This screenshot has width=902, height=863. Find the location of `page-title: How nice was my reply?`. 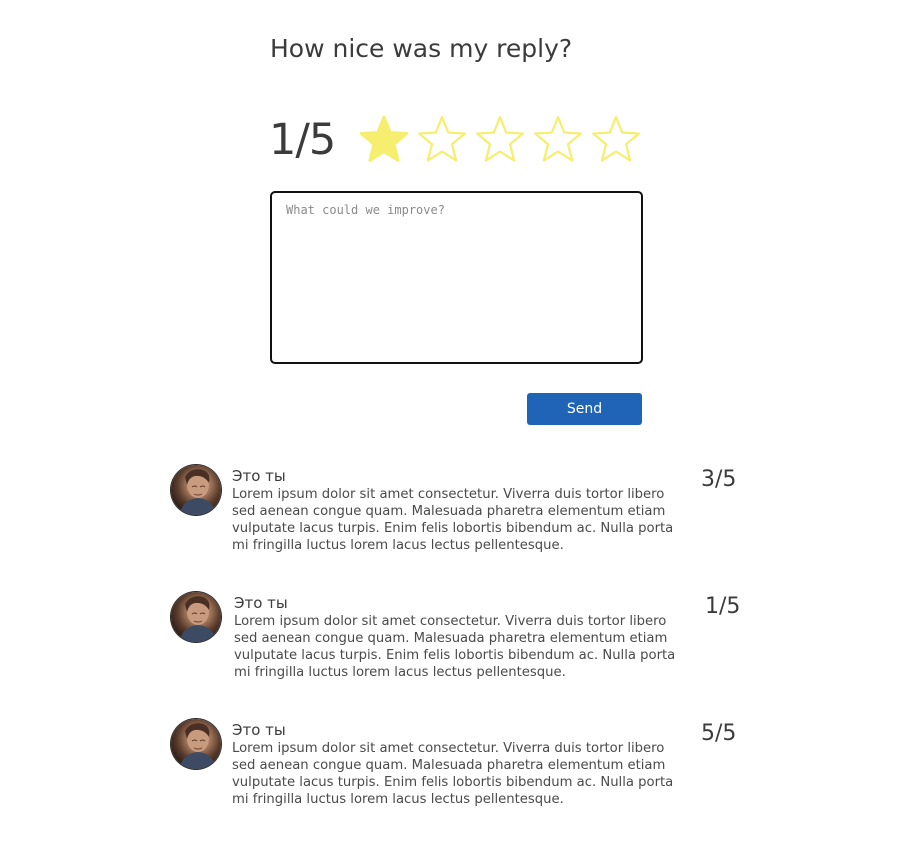

page-title: How nice was my reply? is located at coordinates (421, 48).